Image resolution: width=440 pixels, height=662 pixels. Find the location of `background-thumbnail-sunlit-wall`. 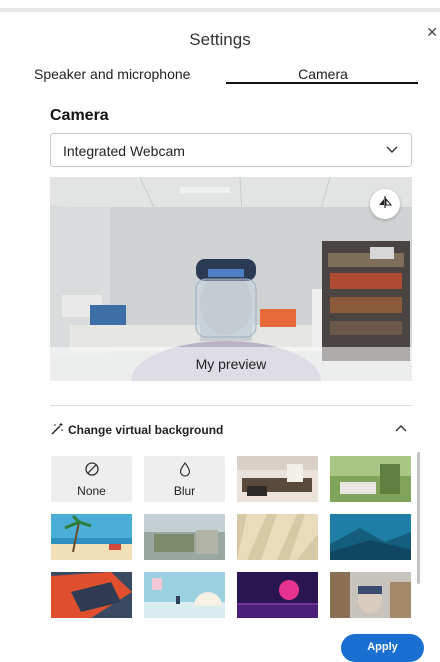

background-thumbnail-sunlit-wall is located at coordinates (277, 537).